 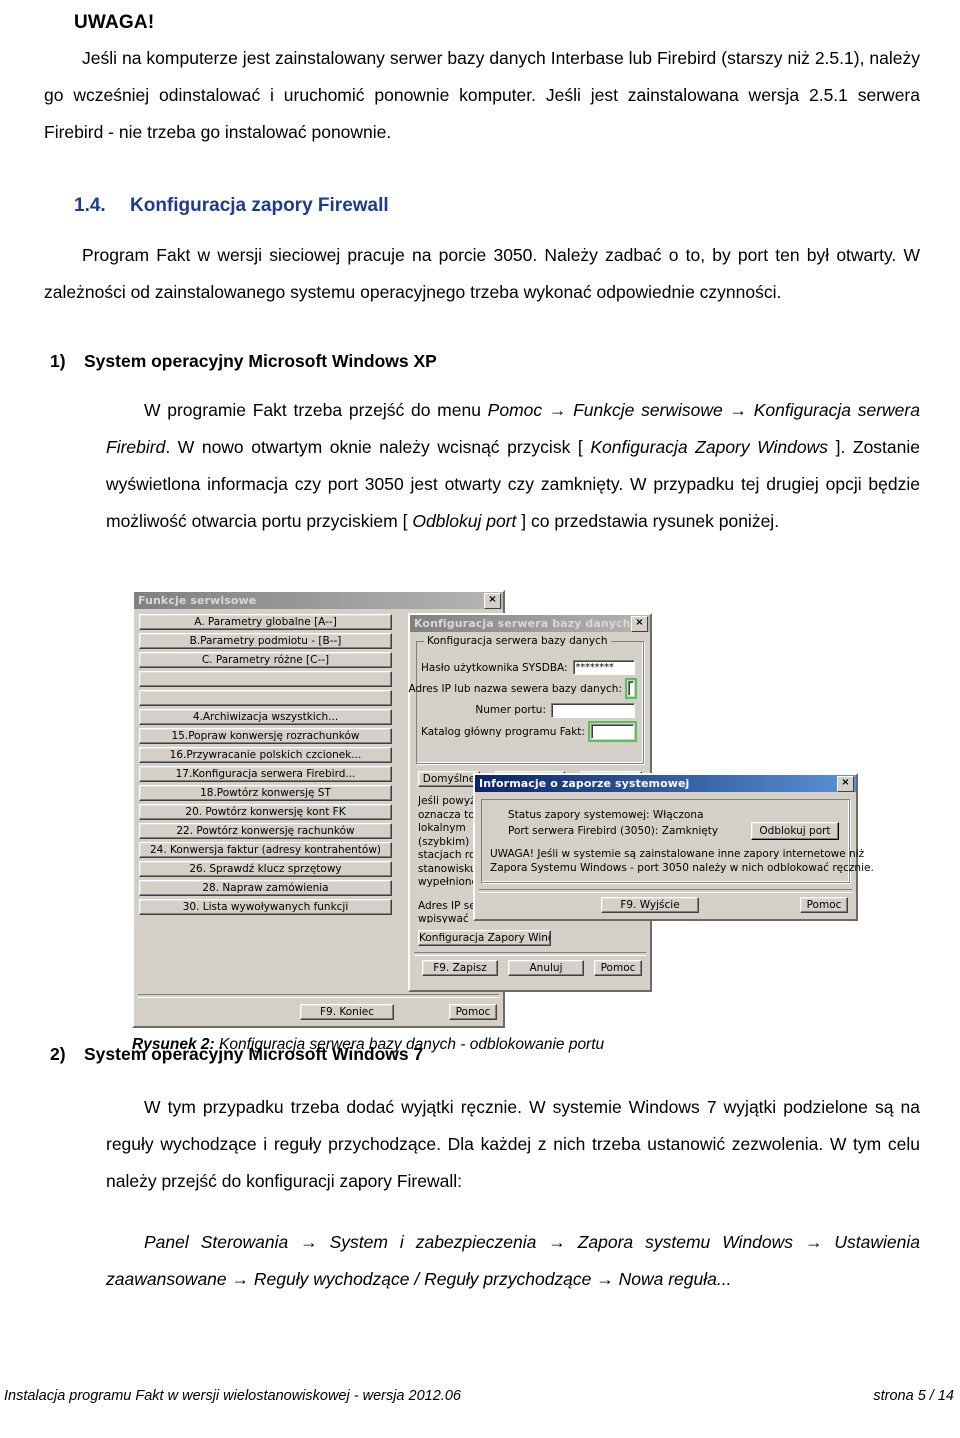 I want to click on button-parametry-rozne: C. Parametry różne [C--], so click(x=265, y=660).